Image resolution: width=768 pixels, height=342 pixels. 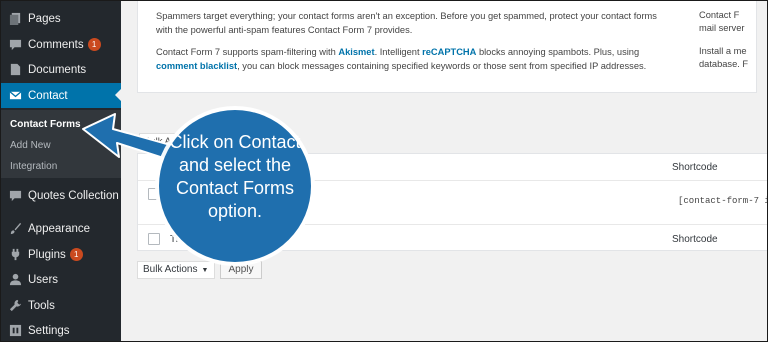 I want to click on brush-icon, so click(x=15, y=229).